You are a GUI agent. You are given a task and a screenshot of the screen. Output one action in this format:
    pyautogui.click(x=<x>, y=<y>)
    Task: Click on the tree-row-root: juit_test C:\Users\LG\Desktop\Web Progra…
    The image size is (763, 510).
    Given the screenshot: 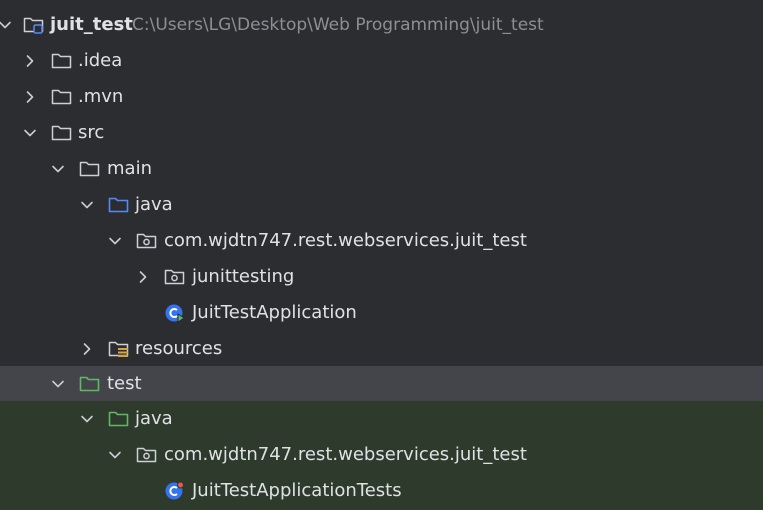 What is the action you would take?
    pyautogui.click(x=381, y=25)
    